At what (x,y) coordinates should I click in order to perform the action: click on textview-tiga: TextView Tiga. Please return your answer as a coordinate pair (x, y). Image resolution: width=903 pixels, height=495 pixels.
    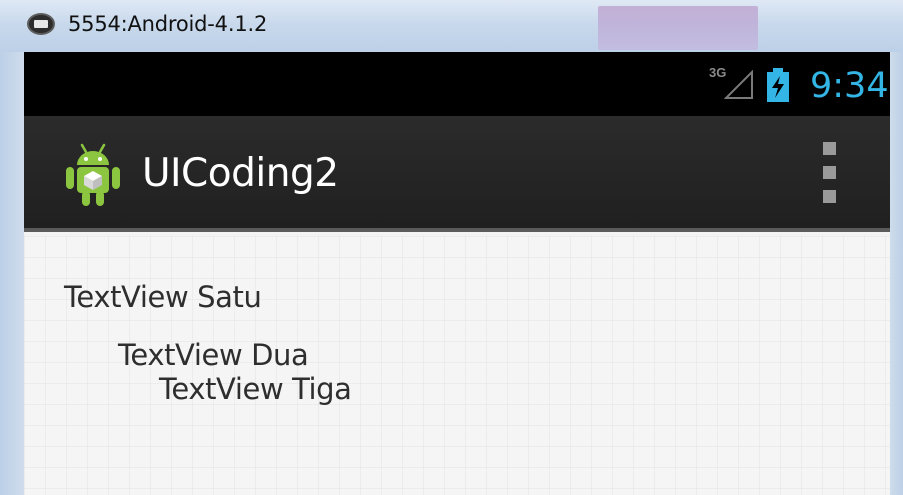
    Looking at the image, I should click on (255, 389).